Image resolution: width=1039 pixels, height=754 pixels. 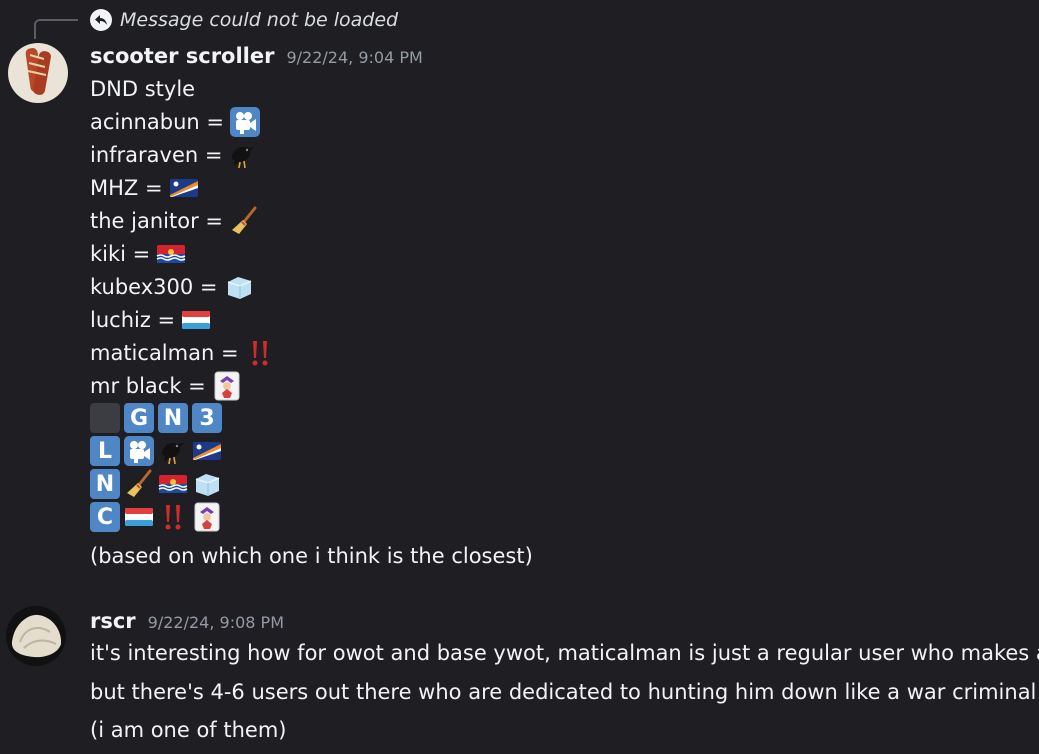 I want to click on message-header: scooter scroller 9/22/24, 9:04 PM, so click(x=256, y=56).